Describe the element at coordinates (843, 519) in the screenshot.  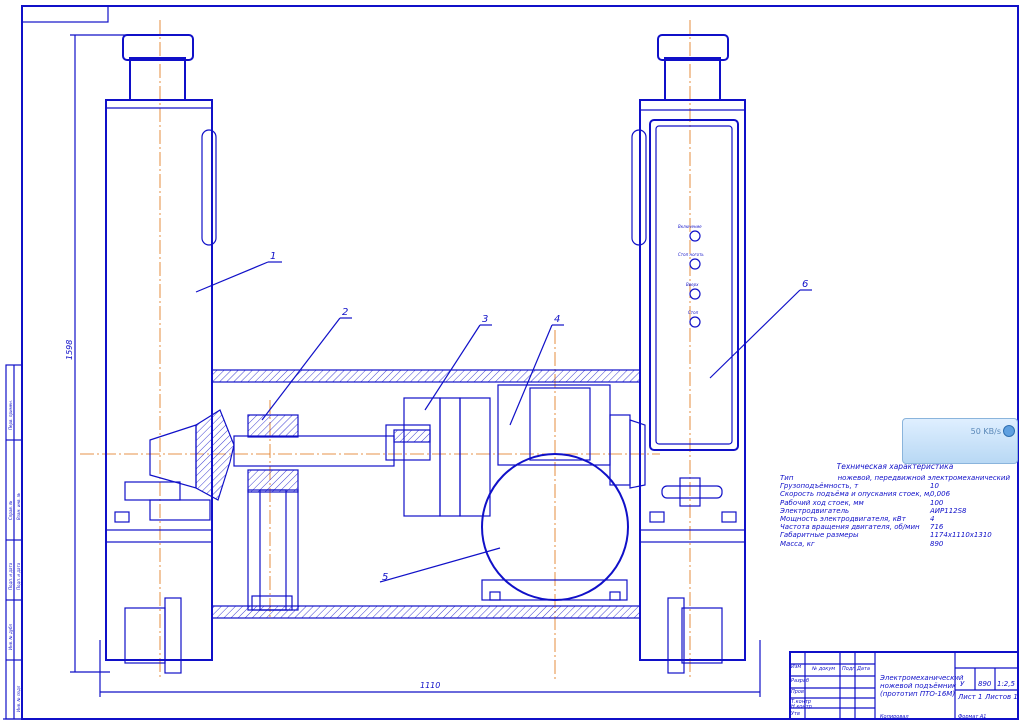
I see `tech-spec-key: Мощность электродвигателя, кВт` at that location.